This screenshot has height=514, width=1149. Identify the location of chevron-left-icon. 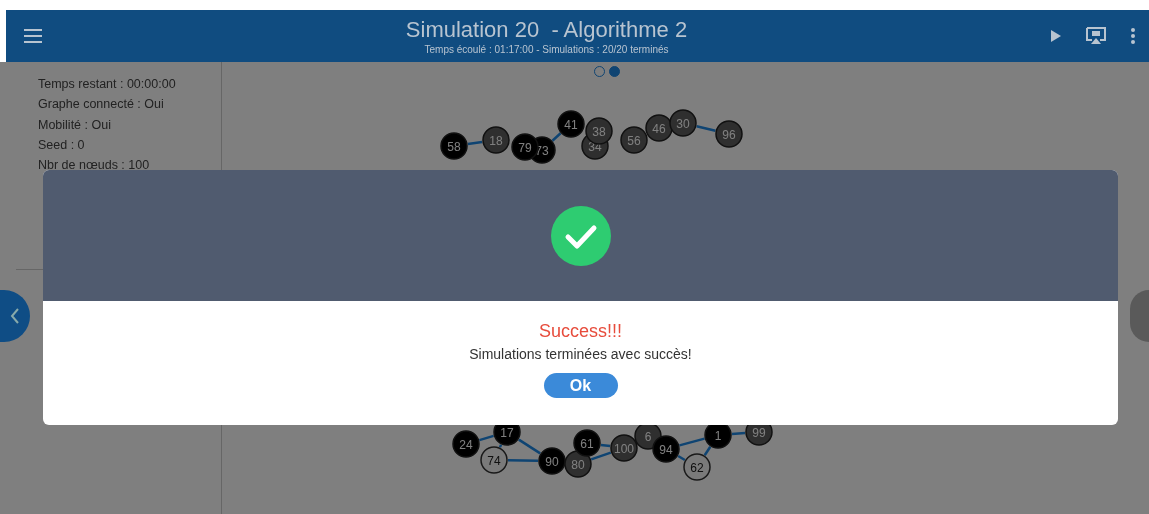
(15, 316).